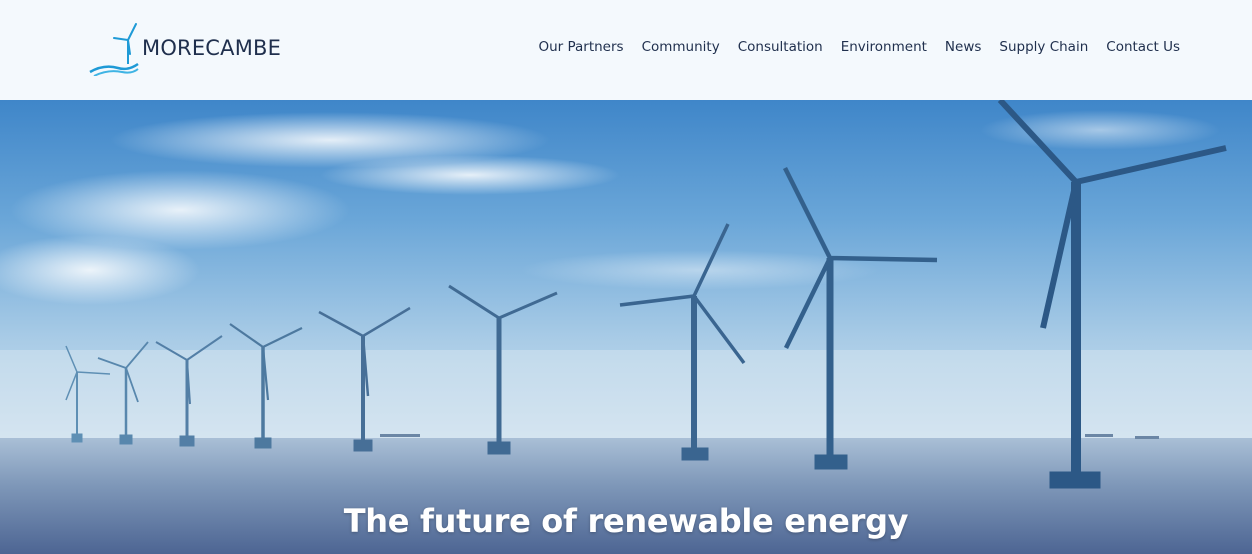 This screenshot has width=1252, height=554. What do you see at coordinates (780, 47) in the screenshot?
I see `nav-consultation: Consultation` at bounding box center [780, 47].